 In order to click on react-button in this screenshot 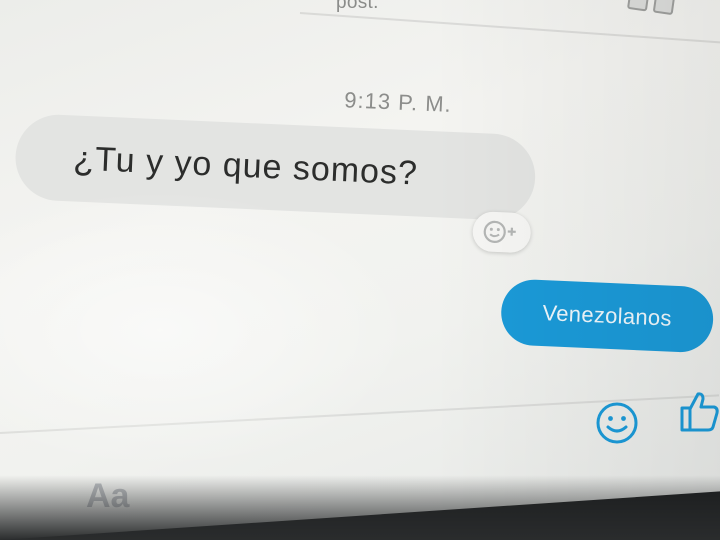, I will do `click(501, 232)`.